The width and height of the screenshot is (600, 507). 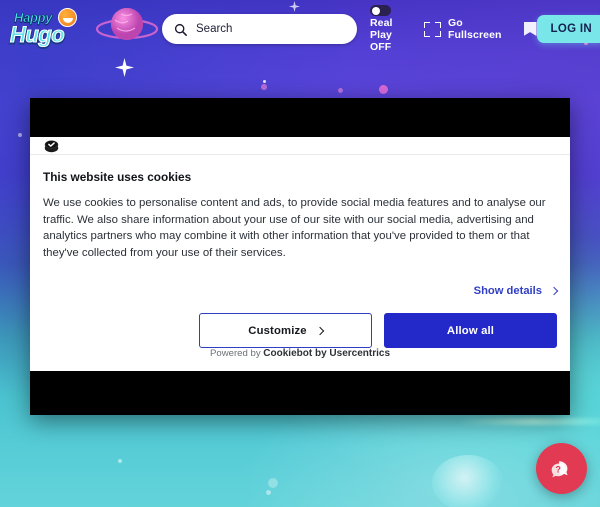 I want to click on login-button: LOG IN, so click(x=568, y=29).